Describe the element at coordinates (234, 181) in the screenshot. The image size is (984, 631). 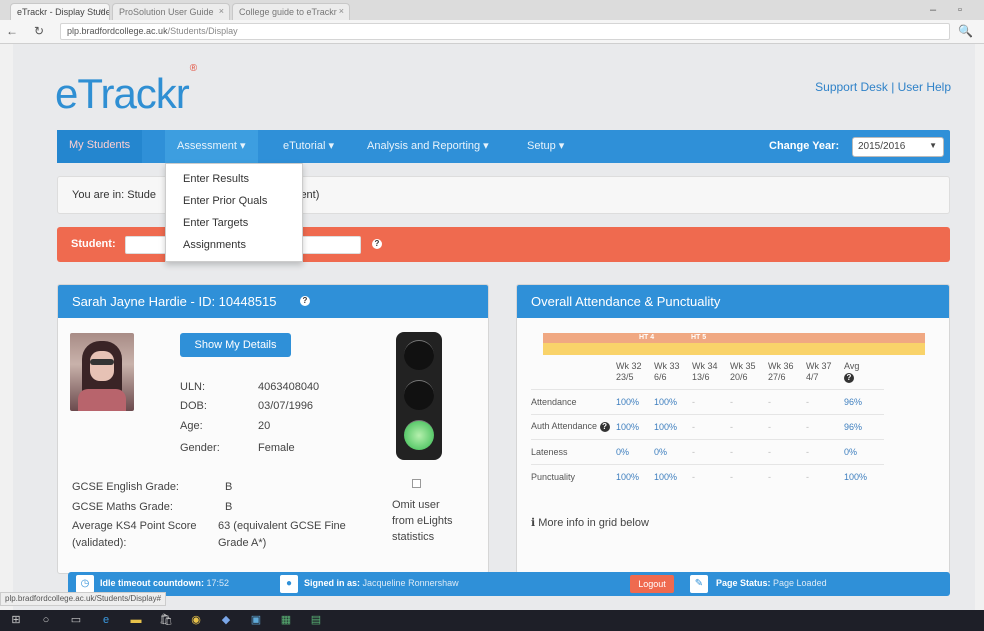
I see `menu-item-enter-results: Enter Results` at that location.